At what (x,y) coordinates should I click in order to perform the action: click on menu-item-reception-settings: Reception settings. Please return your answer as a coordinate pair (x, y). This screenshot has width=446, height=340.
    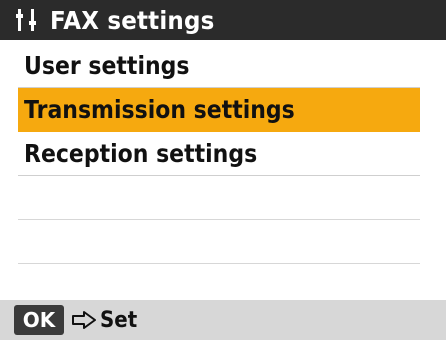
    Looking at the image, I should click on (219, 154).